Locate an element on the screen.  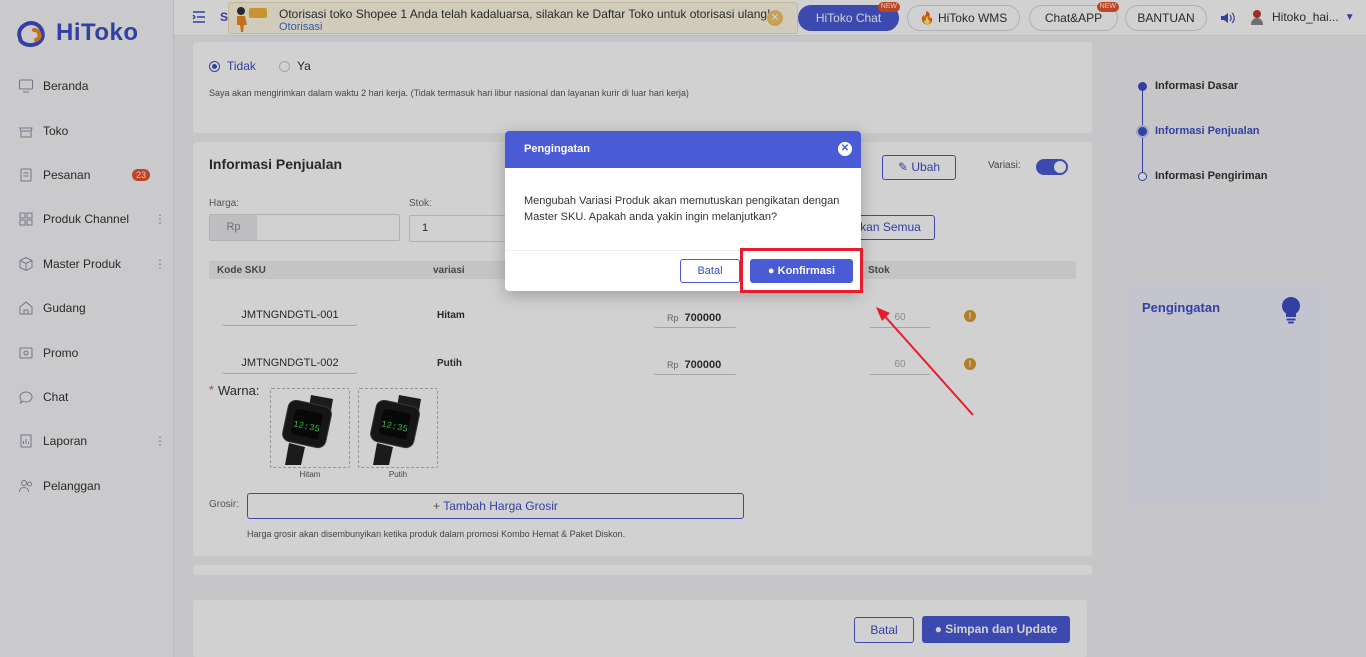
dialog-title: Pengingatan is located at coordinates (557, 149).